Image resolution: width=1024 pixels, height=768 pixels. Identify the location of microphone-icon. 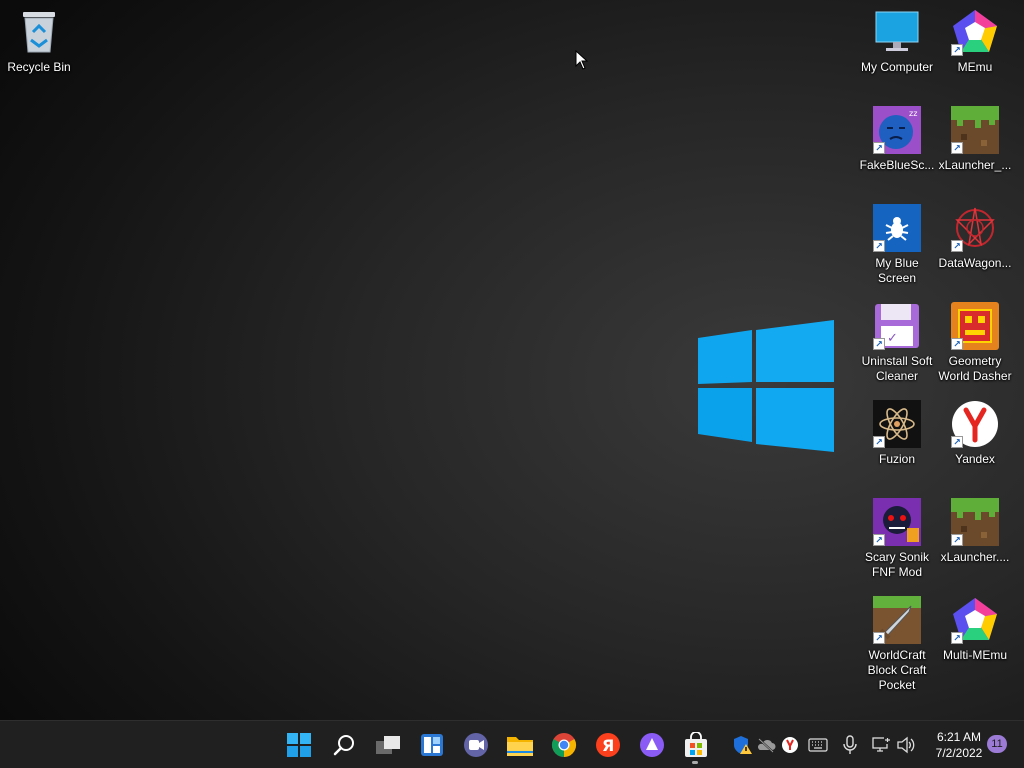
(850, 744).